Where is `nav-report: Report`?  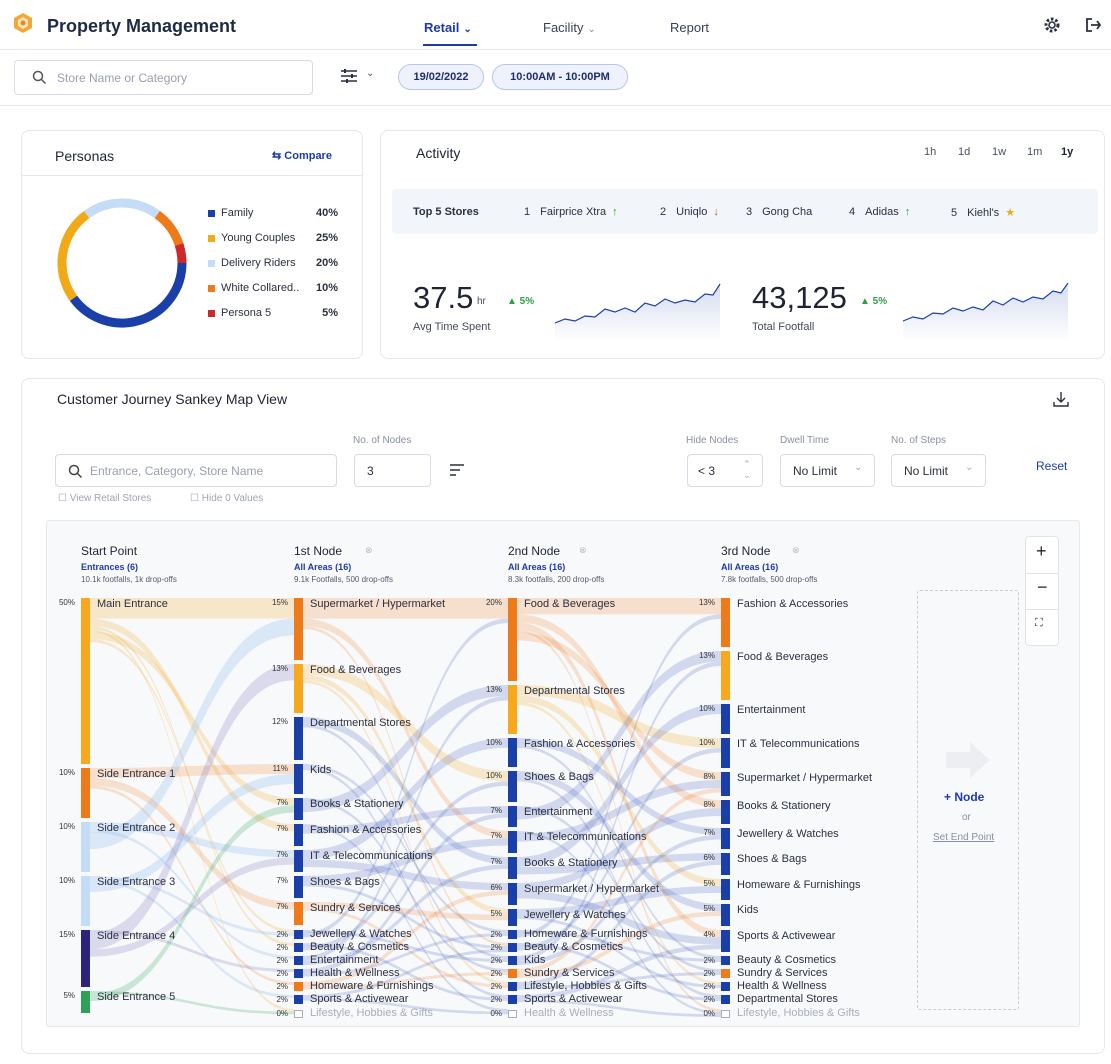
nav-report: Report is located at coordinates (689, 27).